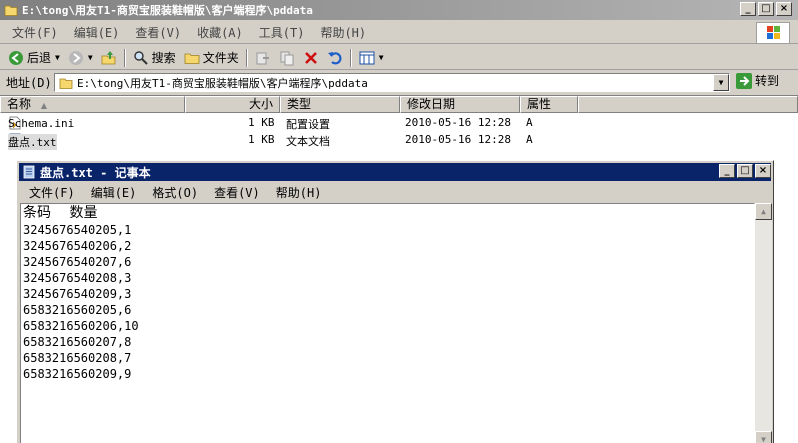 This screenshot has width=798, height=443. I want to click on folders-button: 文件夹, so click(211, 58).